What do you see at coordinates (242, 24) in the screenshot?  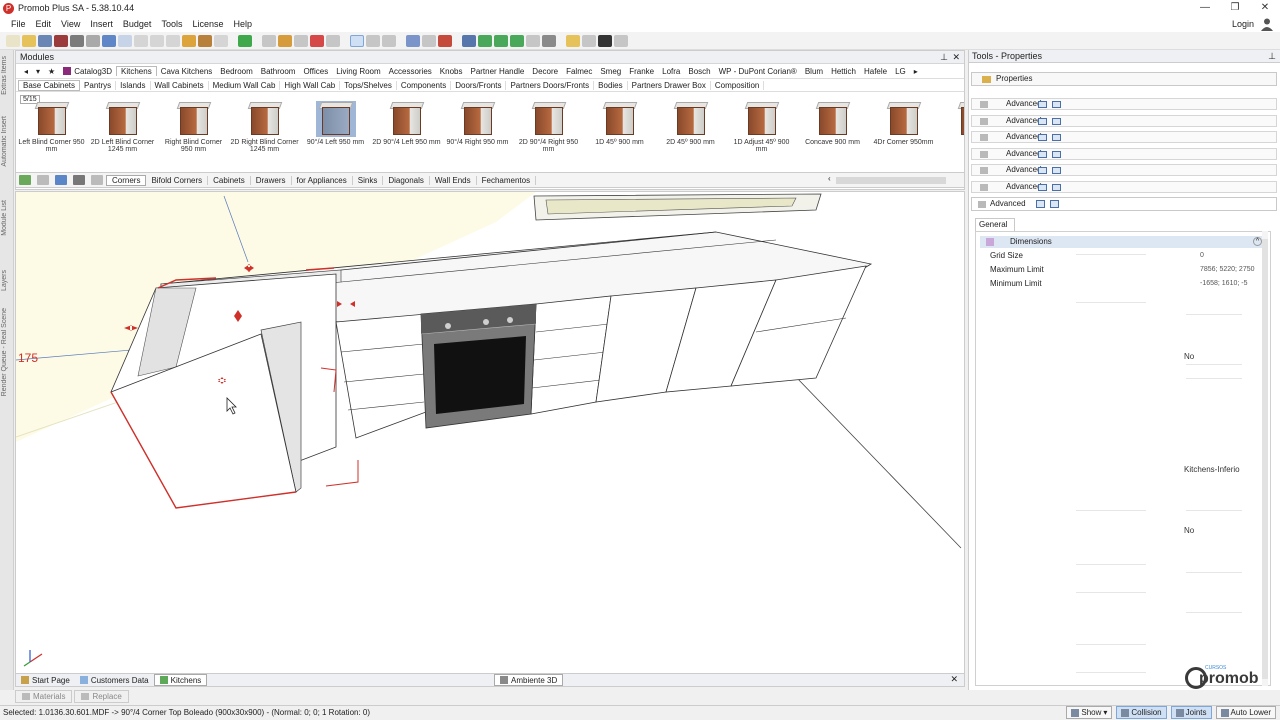 I see `menu-help: Help` at bounding box center [242, 24].